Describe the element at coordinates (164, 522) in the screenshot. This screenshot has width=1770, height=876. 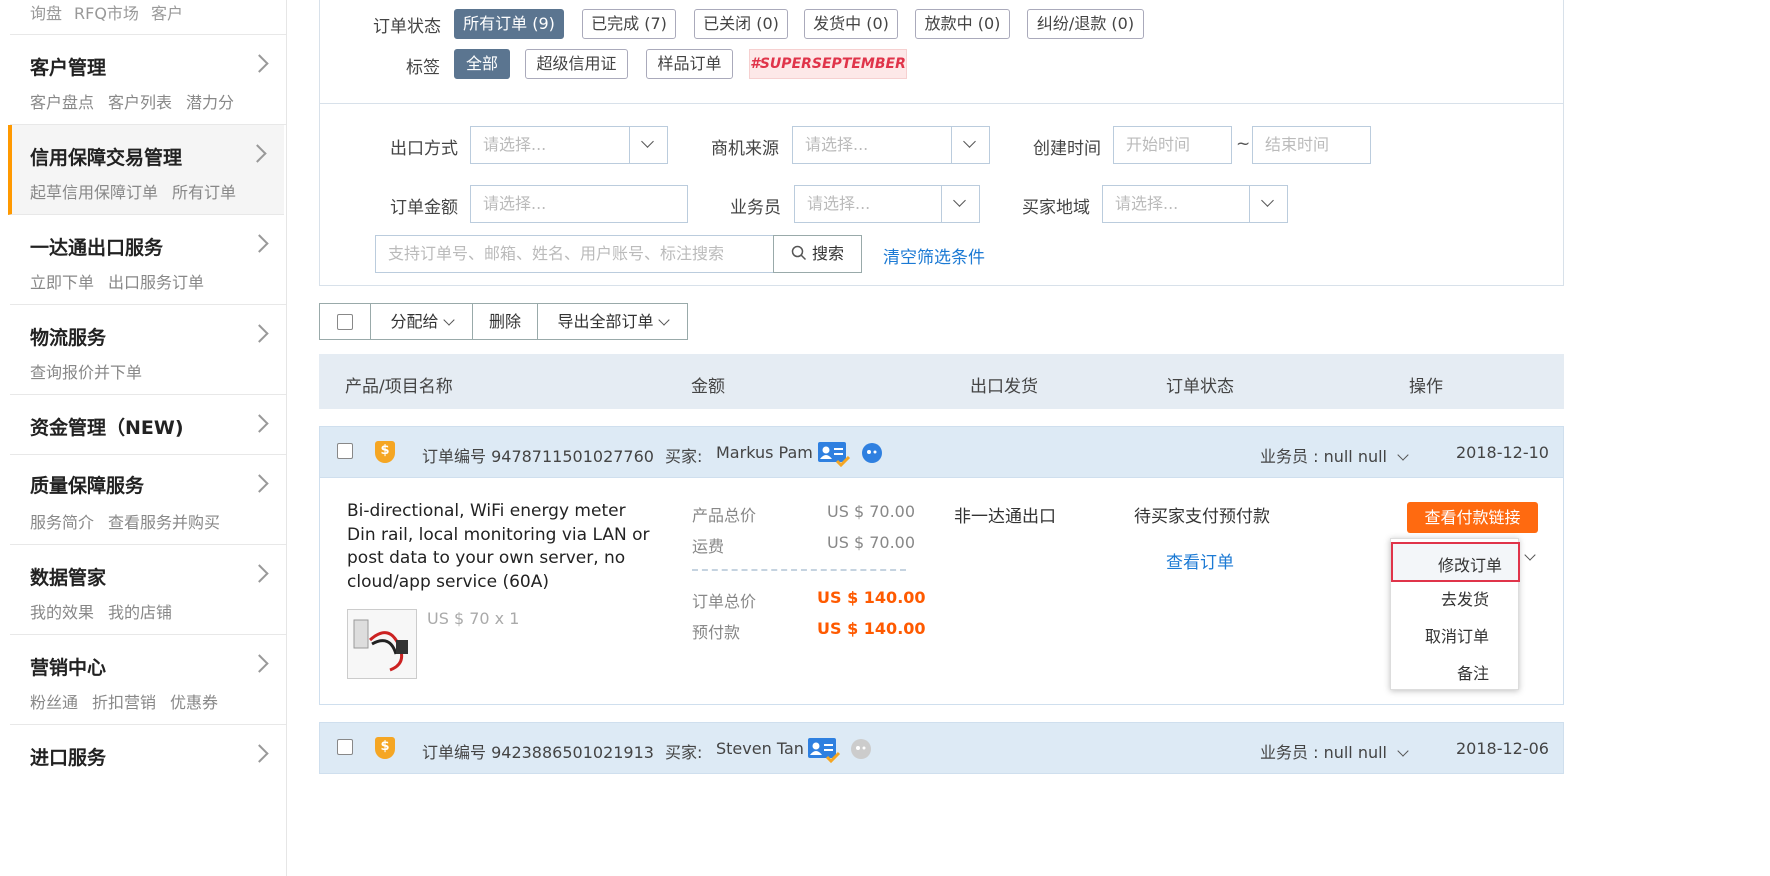
I see `nav-sub: 查看服务并购买` at that location.